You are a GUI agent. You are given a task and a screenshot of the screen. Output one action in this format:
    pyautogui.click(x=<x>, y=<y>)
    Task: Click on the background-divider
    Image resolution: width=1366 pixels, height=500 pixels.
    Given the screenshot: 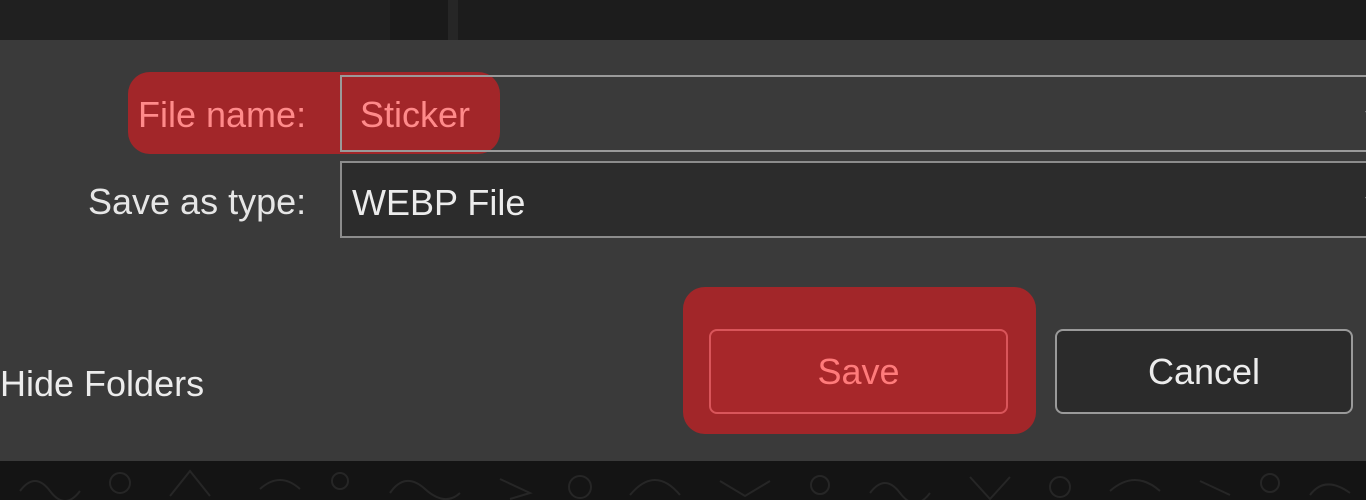 What is the action you would take?
    pyautogui.click(x=453, y=20)
    